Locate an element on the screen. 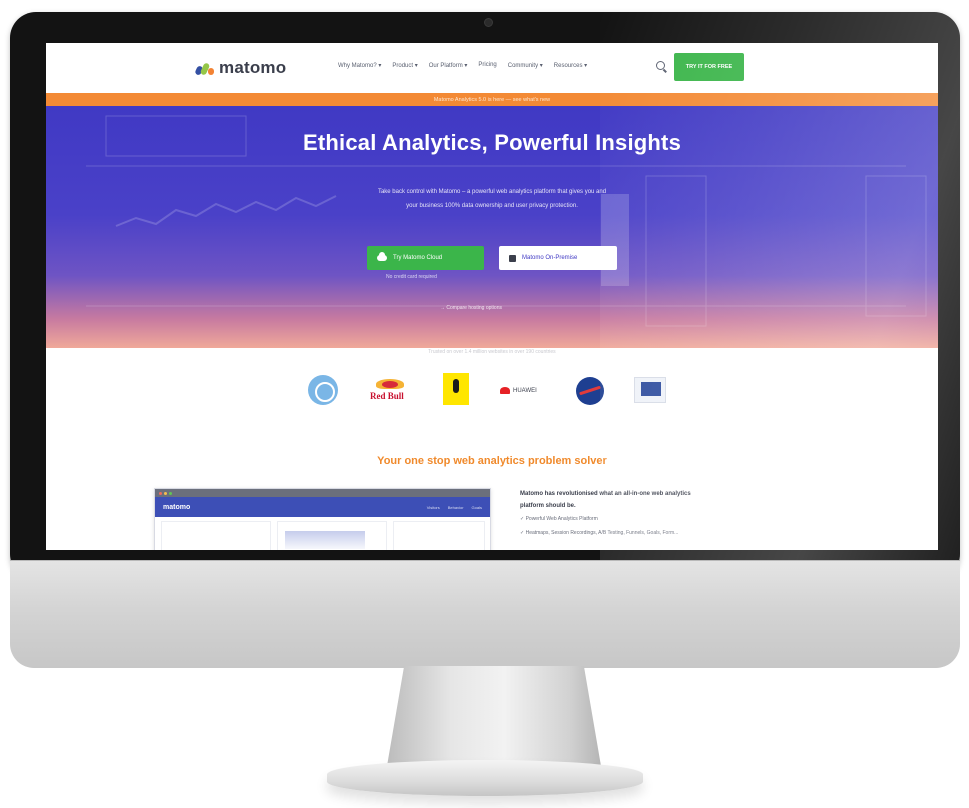 The width and height of the screenshot is (969, 808). logo-text: matomo is located at coordinates (253, 67).